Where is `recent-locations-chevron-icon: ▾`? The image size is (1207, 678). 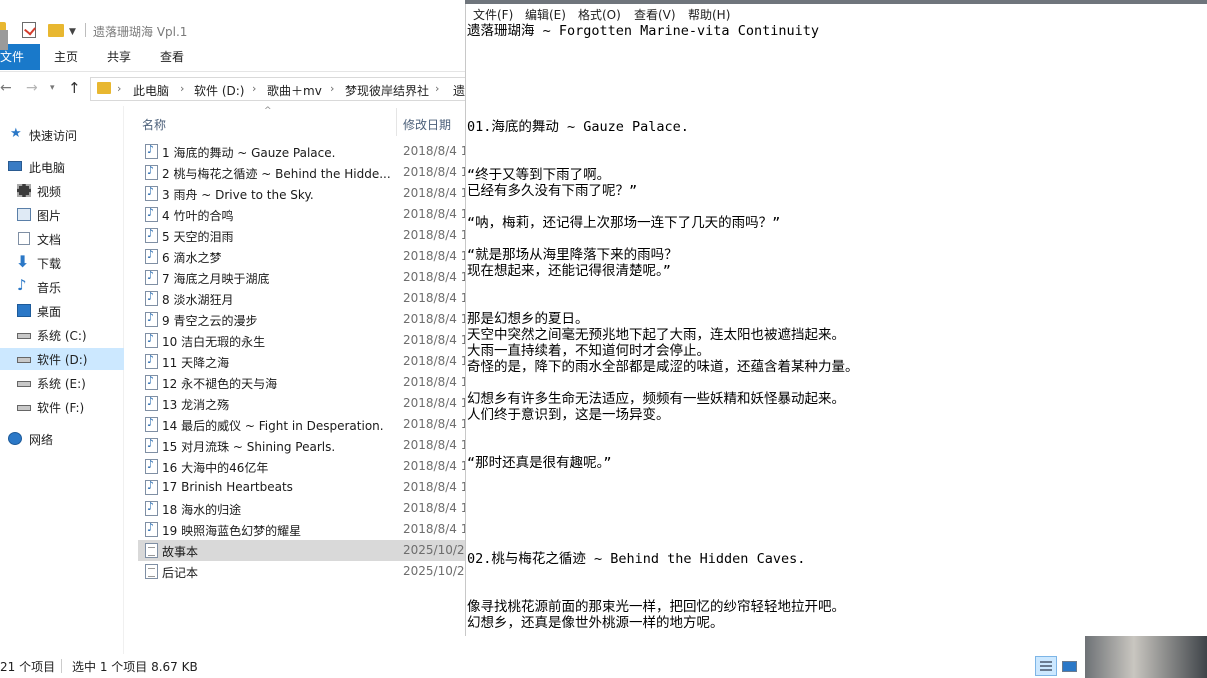 recent-locations-chevron-icon: ▾ is located at coordinates (52, 88).